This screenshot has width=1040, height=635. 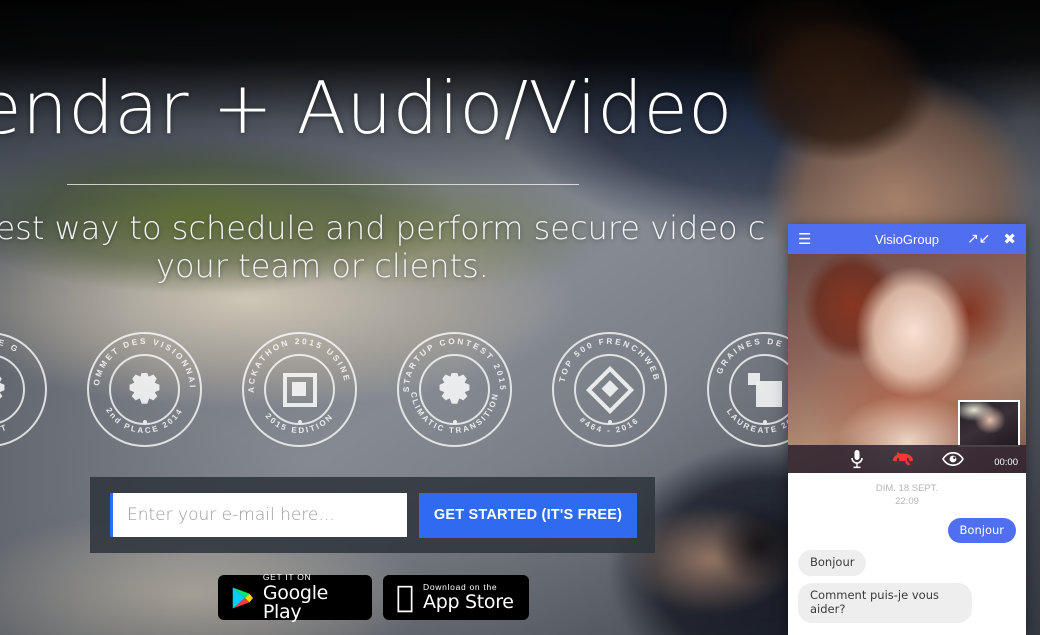 I want to click on badge-text-svg: A R S E G L I S T, so click(x=10, y=386).